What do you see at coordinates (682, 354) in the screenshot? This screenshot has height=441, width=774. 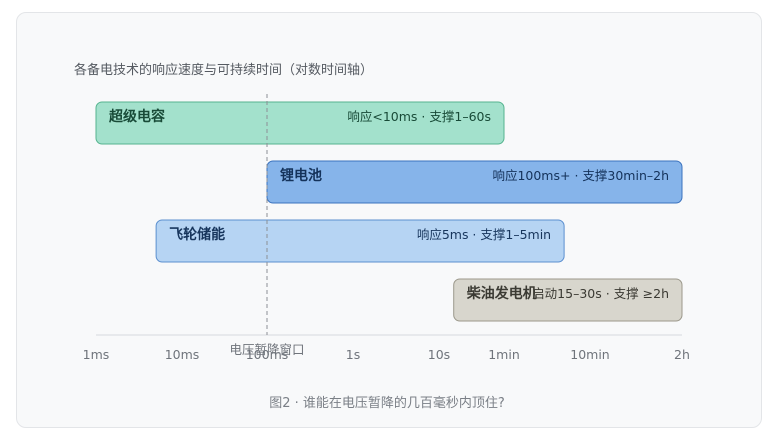 I see `x-tick-label-7: 2h` at bounding box center [682, 354].